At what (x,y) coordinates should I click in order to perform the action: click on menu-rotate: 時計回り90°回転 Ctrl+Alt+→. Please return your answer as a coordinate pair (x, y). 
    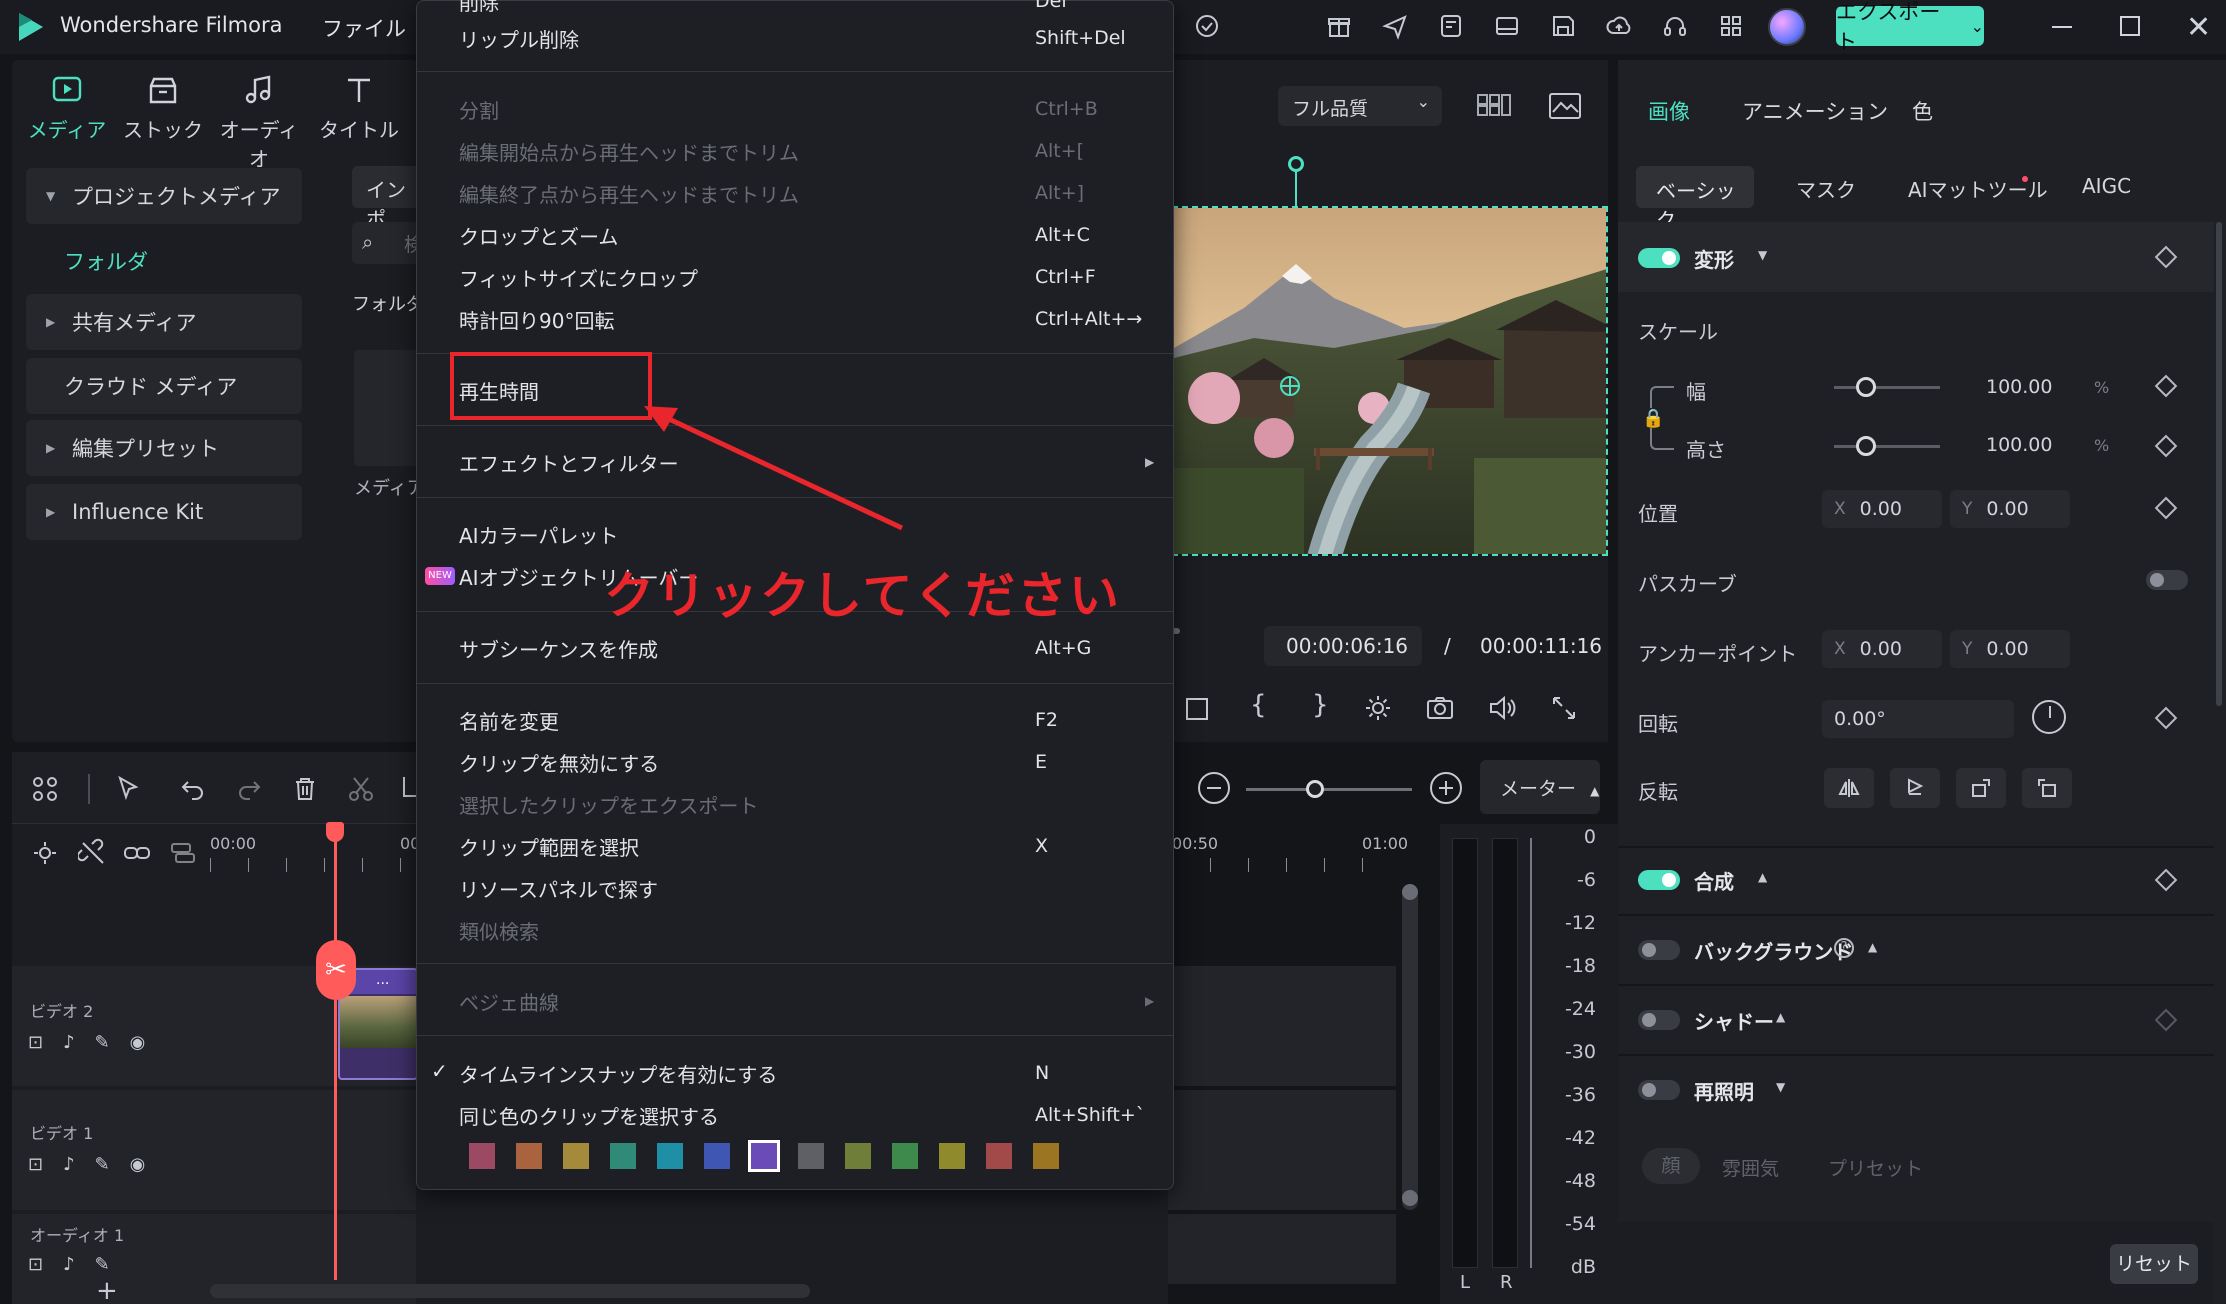
    Looking at the image, I should click on (804, 319).